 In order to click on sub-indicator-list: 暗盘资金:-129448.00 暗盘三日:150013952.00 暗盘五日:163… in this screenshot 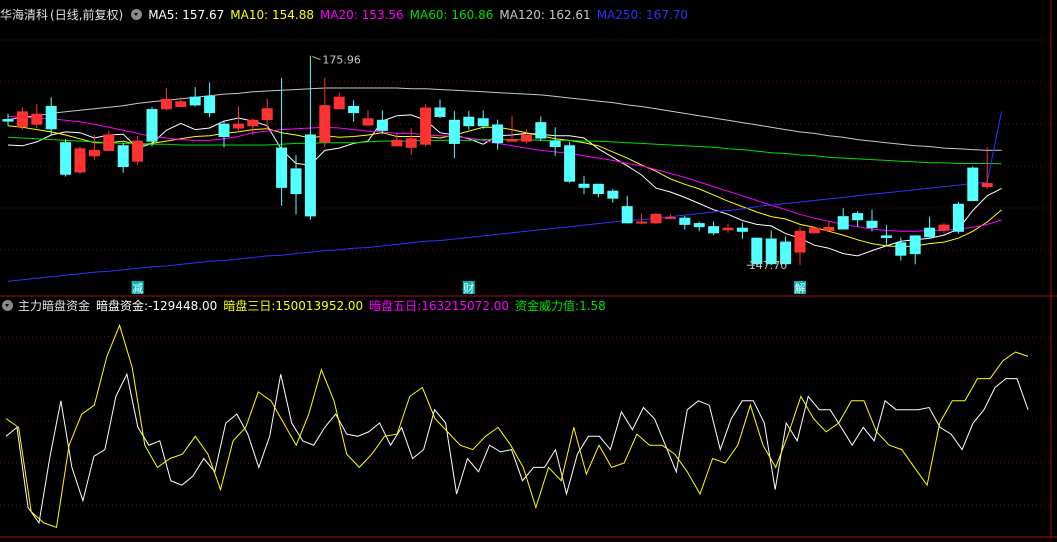, I will do `click(354, 306)`.